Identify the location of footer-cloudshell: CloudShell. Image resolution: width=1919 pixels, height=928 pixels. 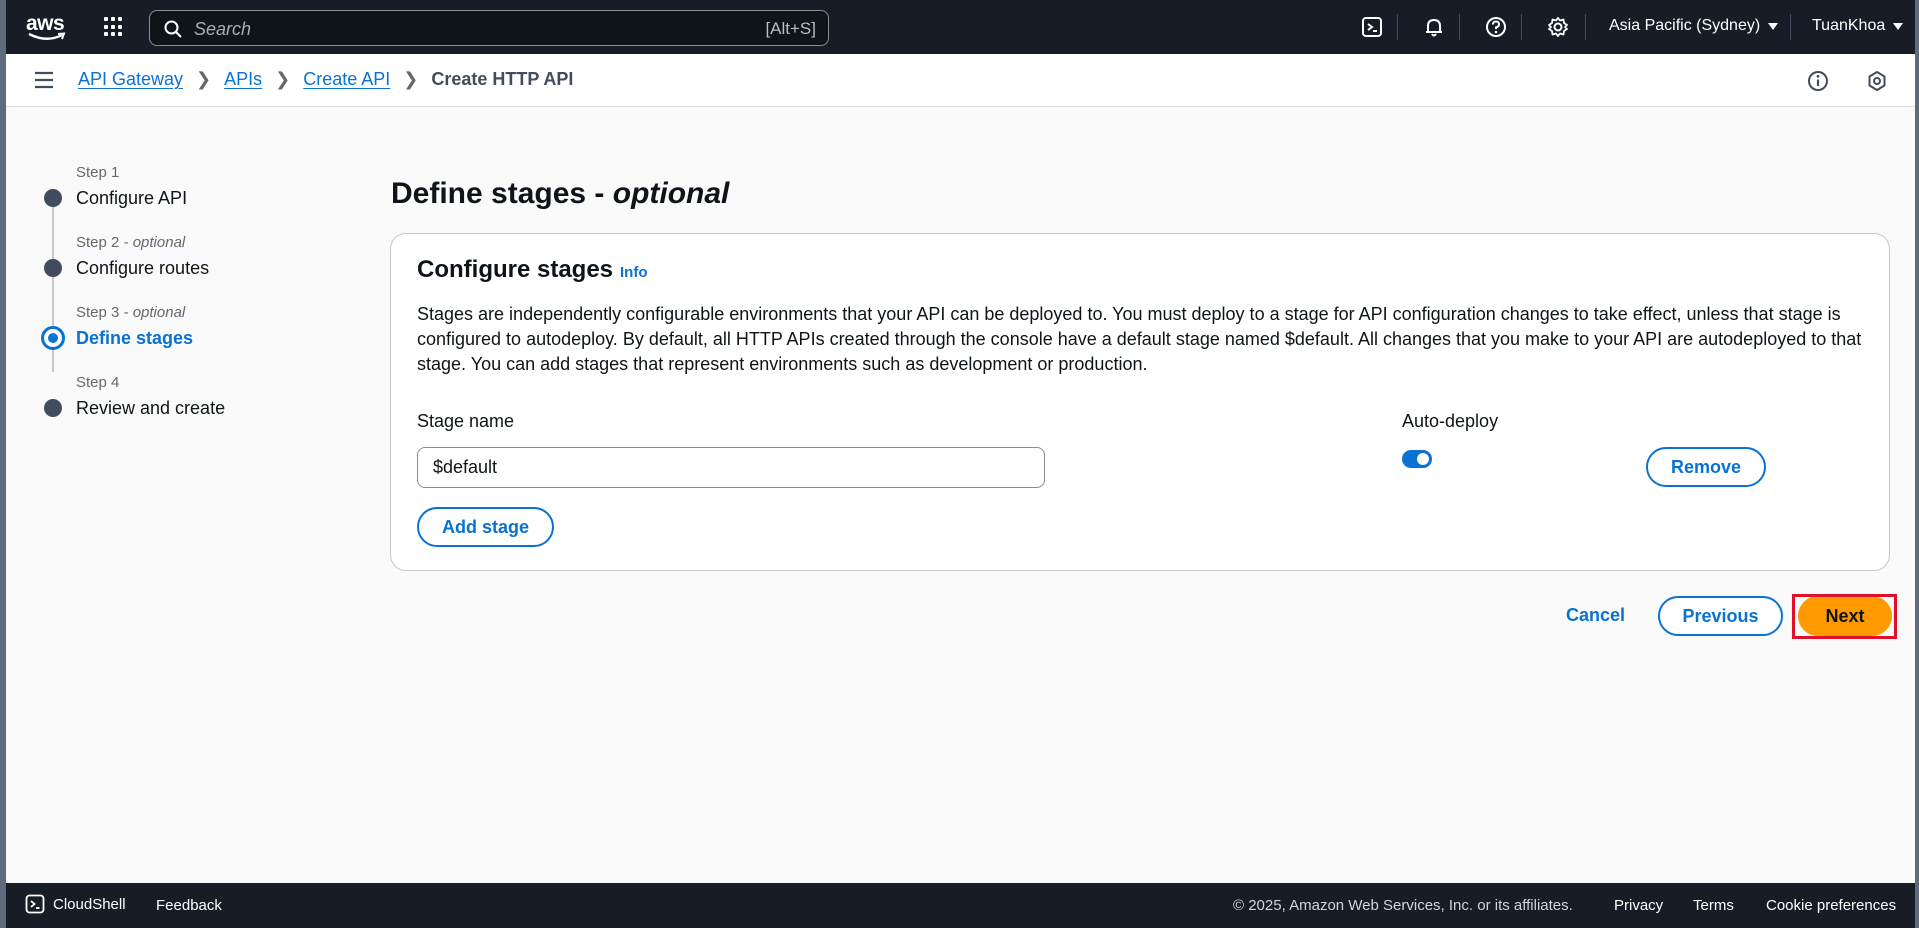
(75, 904).